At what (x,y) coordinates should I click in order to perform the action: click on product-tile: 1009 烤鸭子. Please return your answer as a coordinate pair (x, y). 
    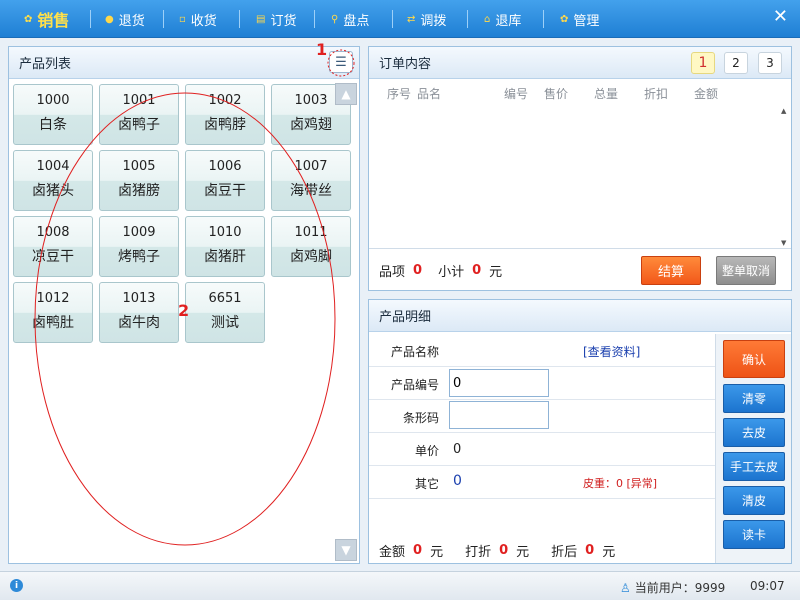
    Looking at the image, I should click on (139, 246).